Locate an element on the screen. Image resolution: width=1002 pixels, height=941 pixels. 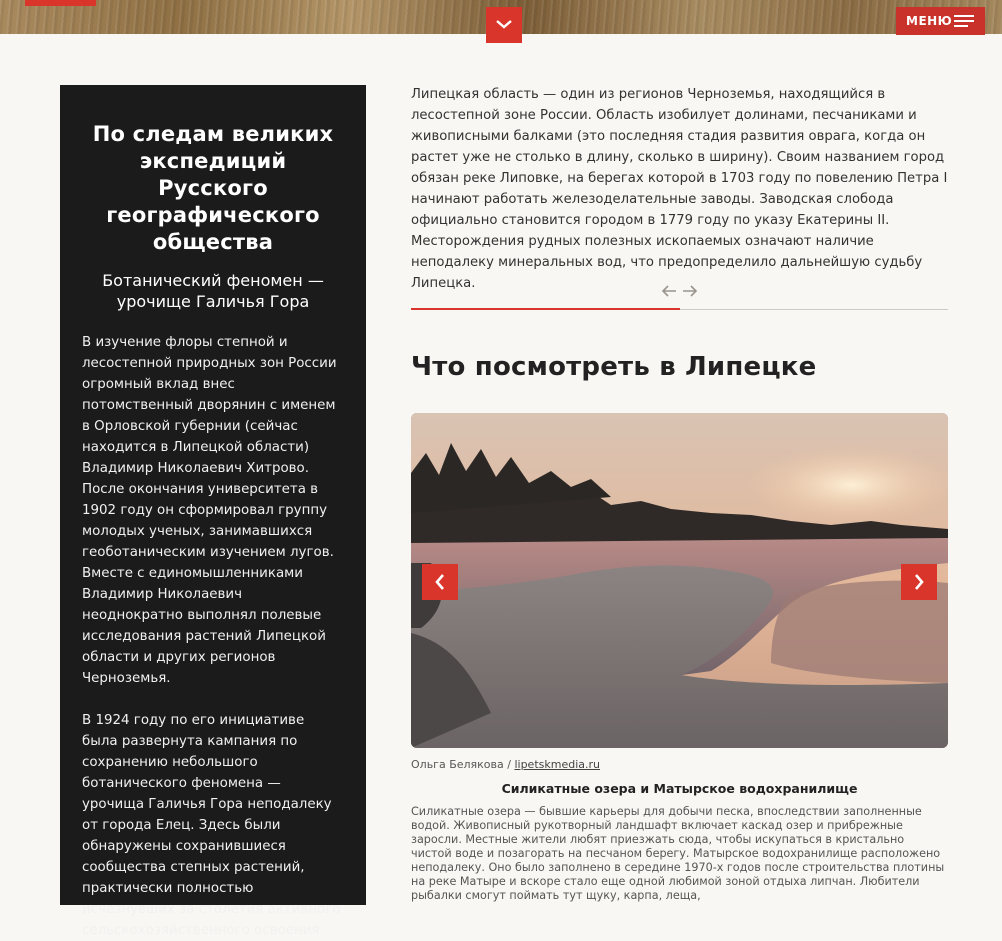
arrow-left-icon is located at coordinates (669, 291).